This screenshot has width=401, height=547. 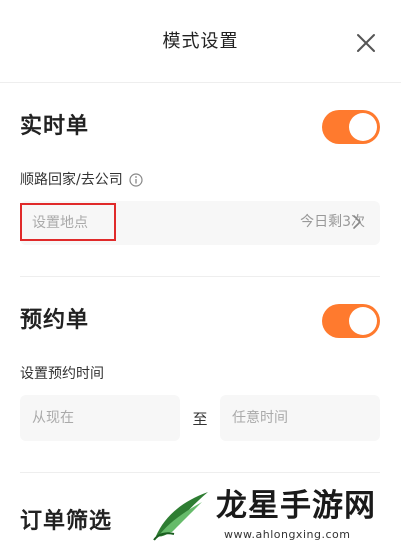 What do you see at coordinates (68, 222) in the screenshot?
I see `location-highlight-box` at bounding box center [68, 222].